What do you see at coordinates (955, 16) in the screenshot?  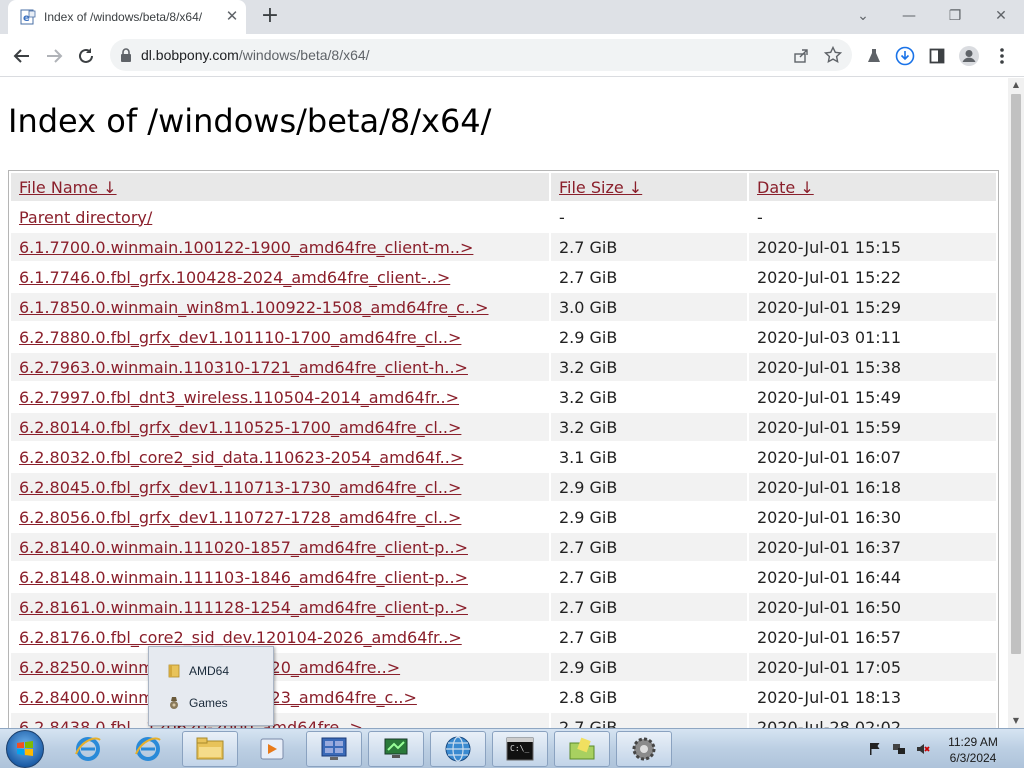 I see `restore-button: ❐` at bounding box center [955, 16].